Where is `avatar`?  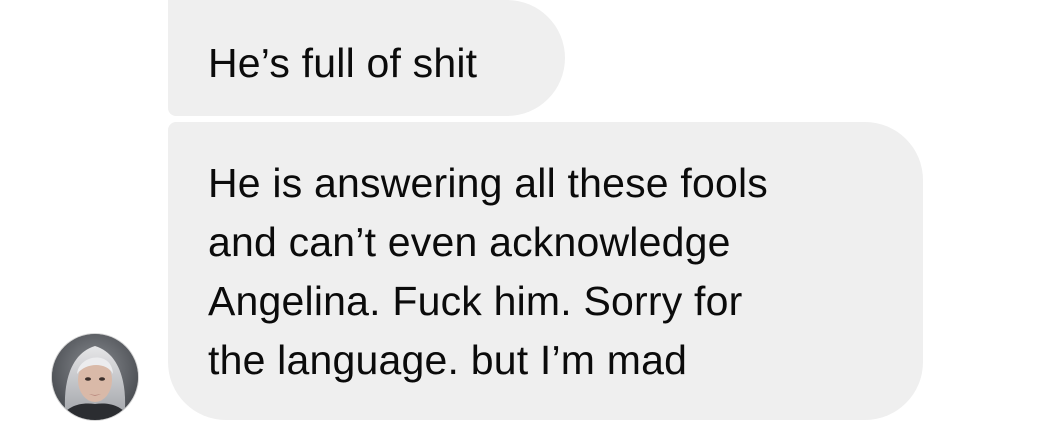 avatar is located at coordinates (95, 377).